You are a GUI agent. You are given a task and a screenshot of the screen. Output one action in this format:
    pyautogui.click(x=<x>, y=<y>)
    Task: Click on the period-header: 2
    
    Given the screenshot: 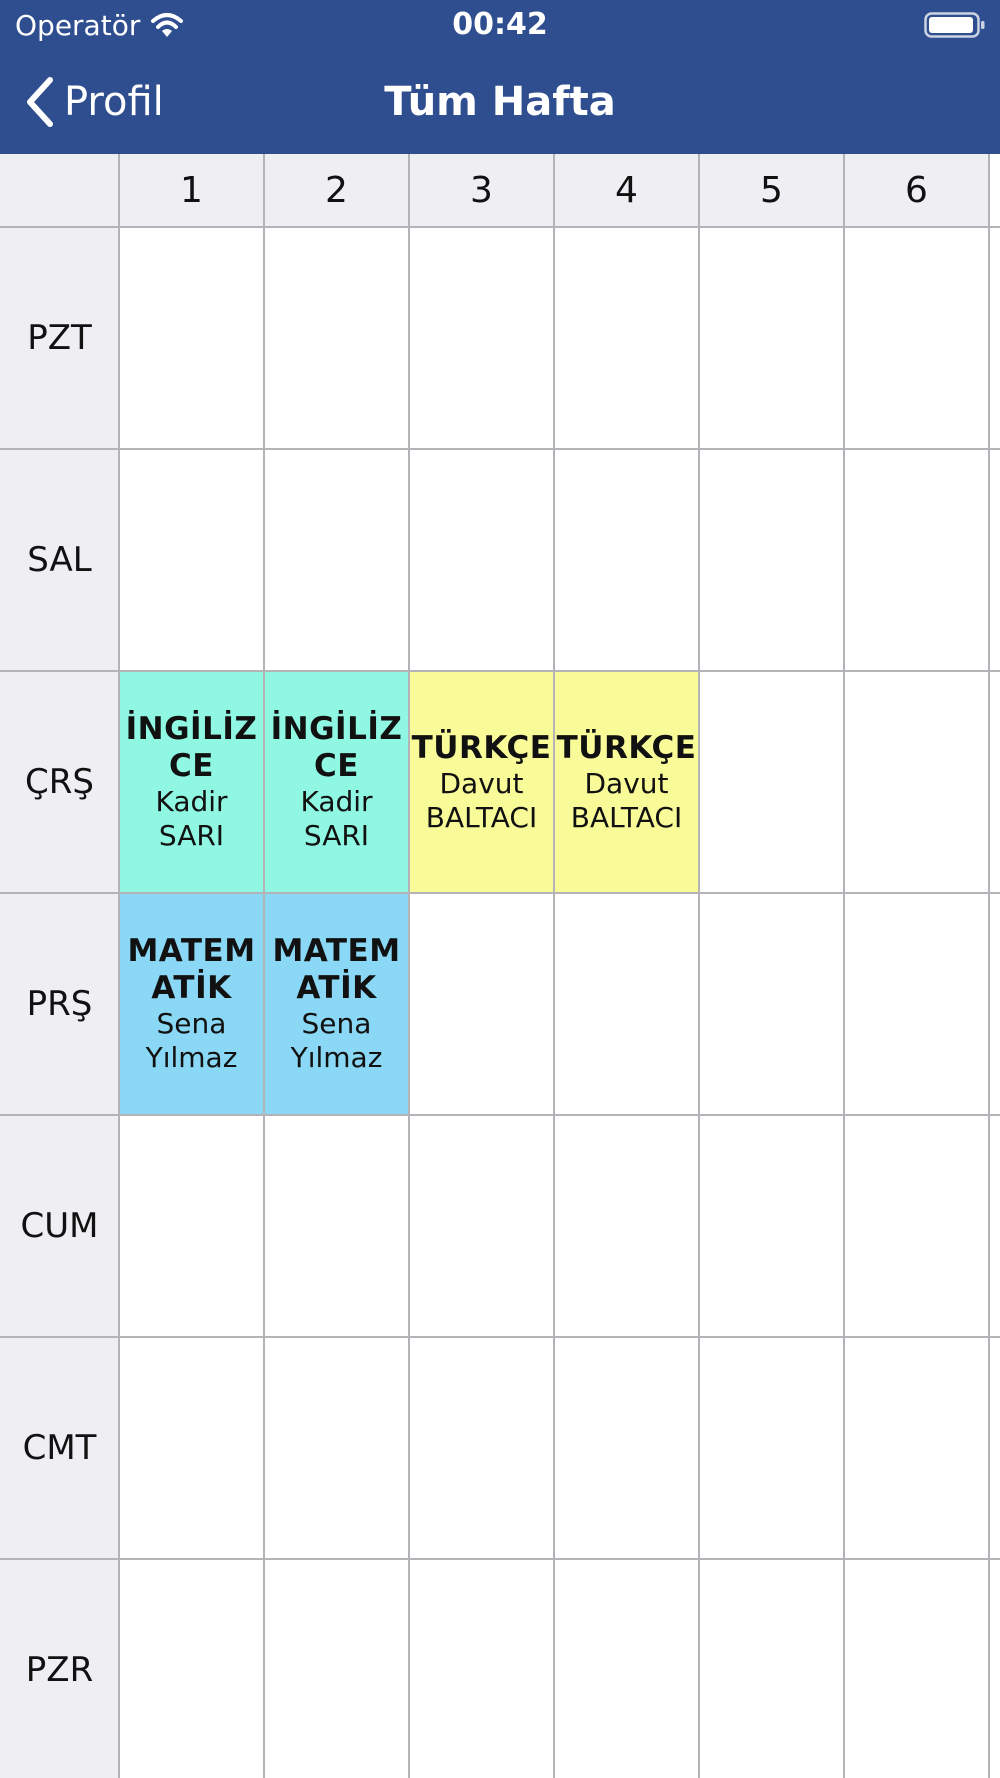 What is the action you would take?
    pyautogui.click(x=336, y=190)
    